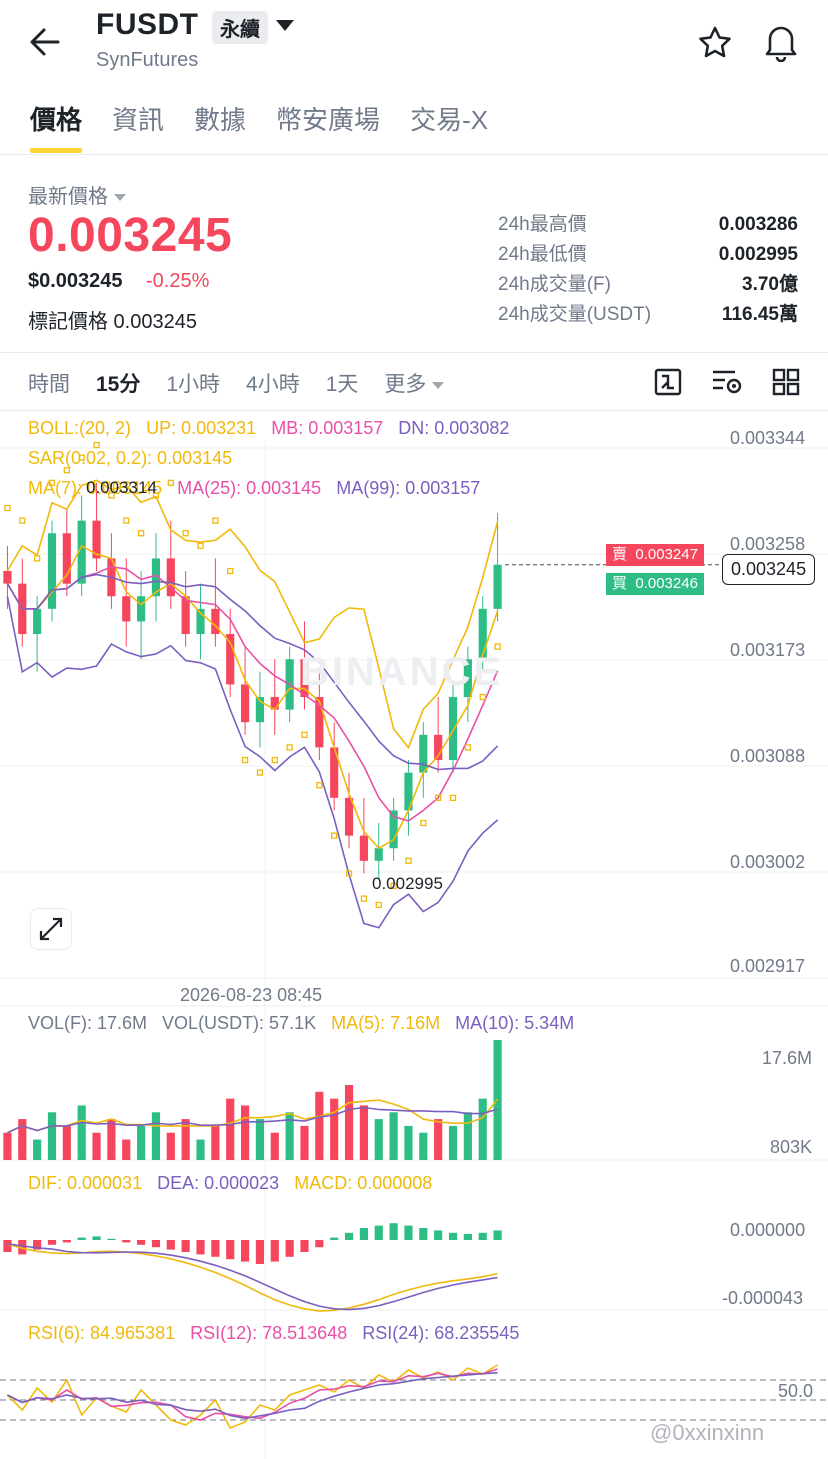 The height and width of the screenshot is (1459, 828). I want to click on price-axis-label: 0.003258, so click(768, 544).